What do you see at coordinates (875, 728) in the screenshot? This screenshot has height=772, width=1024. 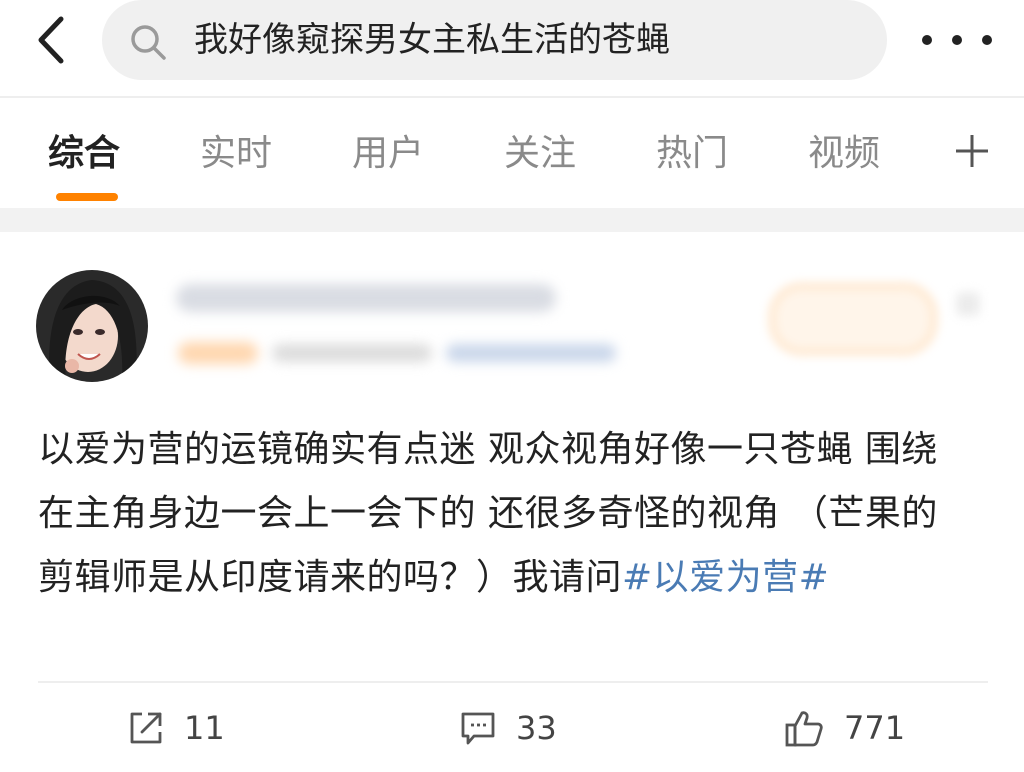 I see `like-count: 771` at bounding box center [875, 728].